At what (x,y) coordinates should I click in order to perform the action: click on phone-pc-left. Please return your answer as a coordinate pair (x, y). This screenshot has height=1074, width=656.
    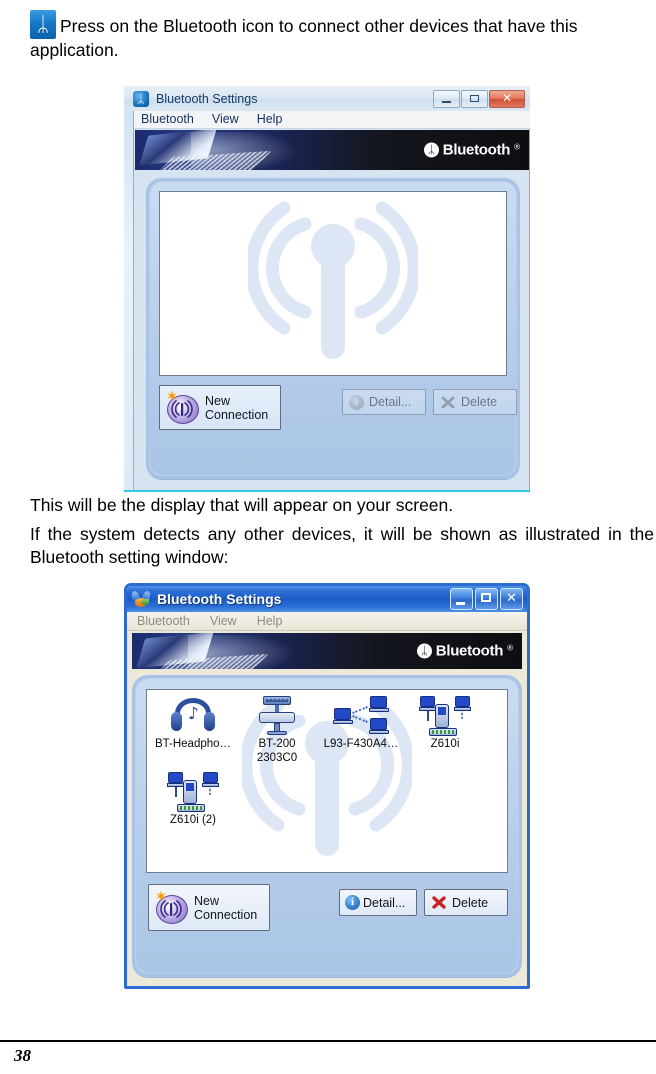
    Looking at the image, I should click on (175, 779).